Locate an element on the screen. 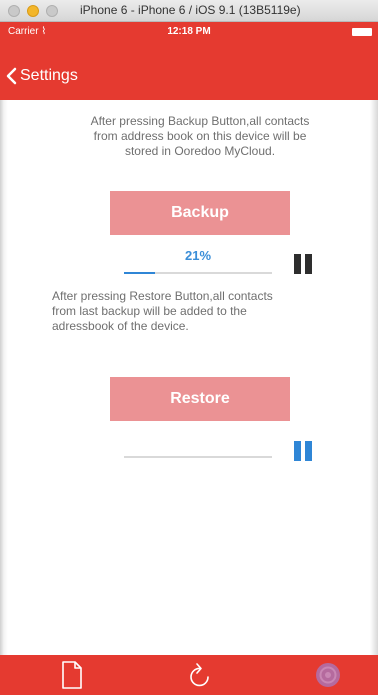  backup-button-label: Backup is located at coordinates (200, 212).